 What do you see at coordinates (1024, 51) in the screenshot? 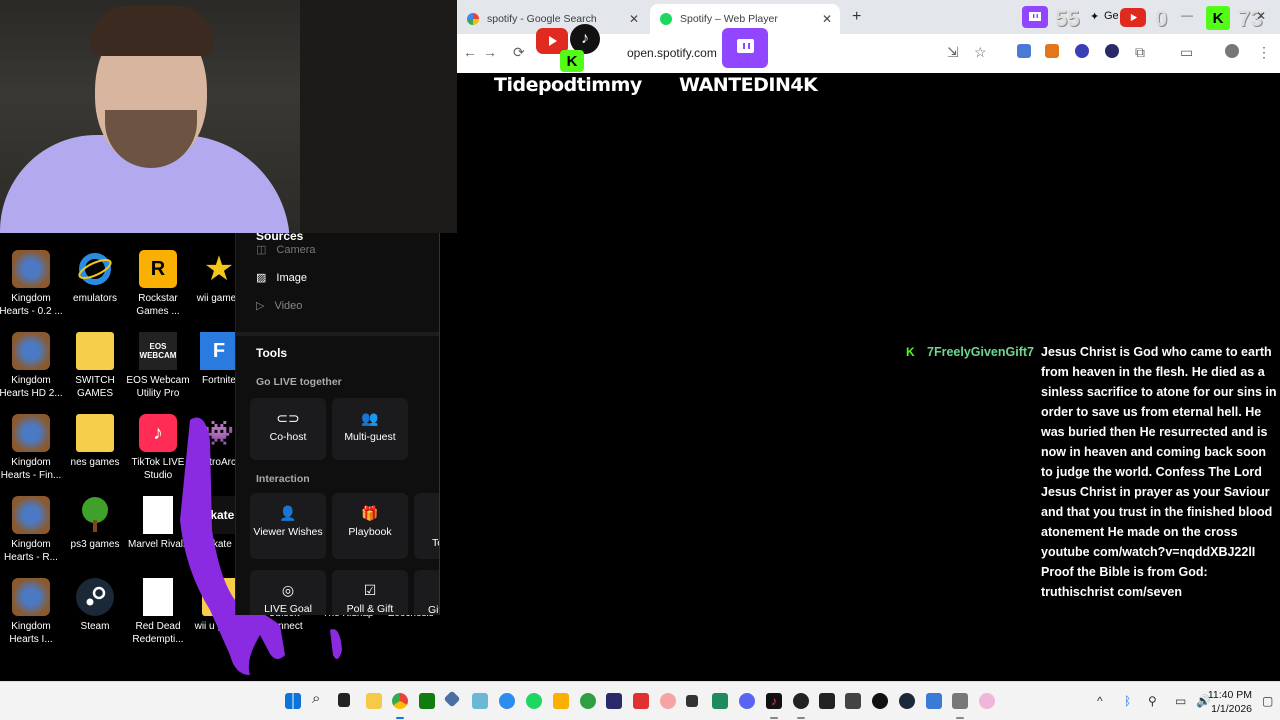
I see `extension-icon` at bounding box center [1024, 51].